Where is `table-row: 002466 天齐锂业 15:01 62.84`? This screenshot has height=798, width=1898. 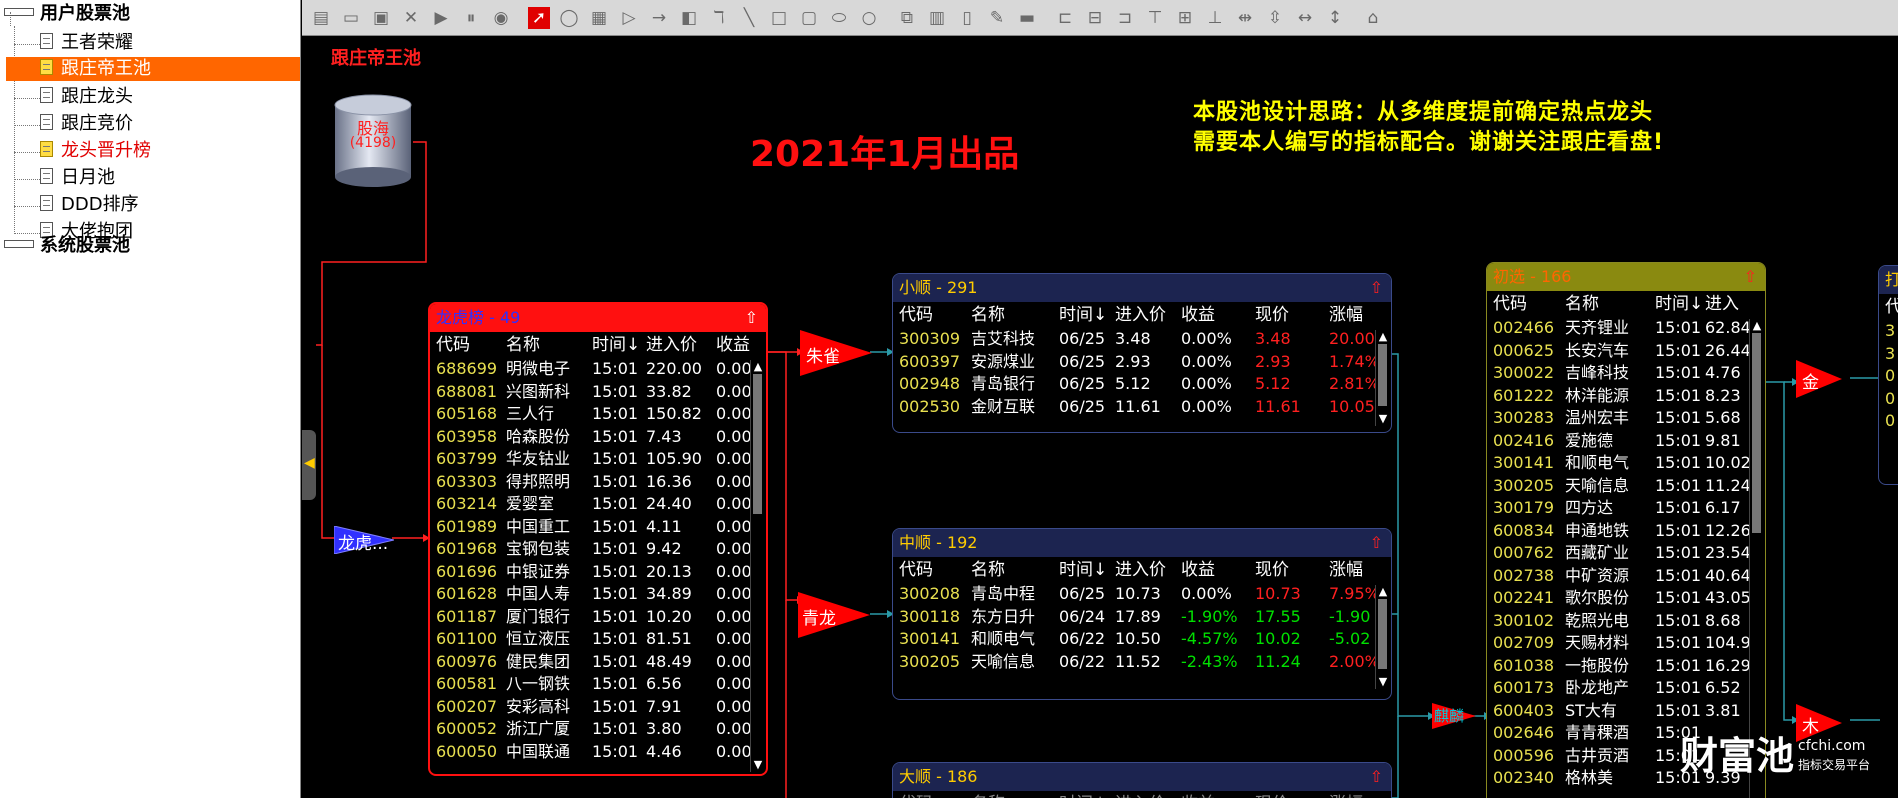
table-row: 002466 天齐锂业 15:01 62.84 is located at coordinates (1626, 328).